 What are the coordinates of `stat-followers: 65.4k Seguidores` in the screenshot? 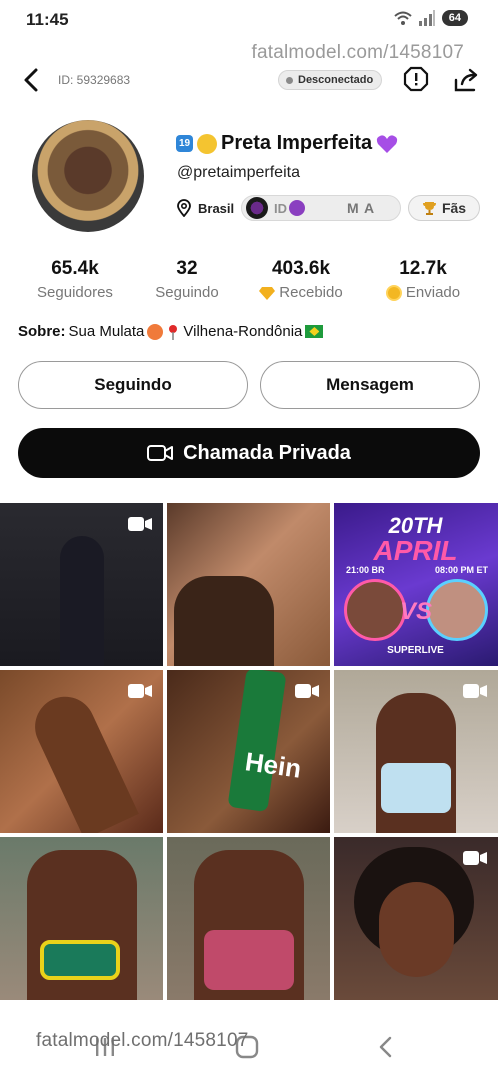 It's located at (75, 279).